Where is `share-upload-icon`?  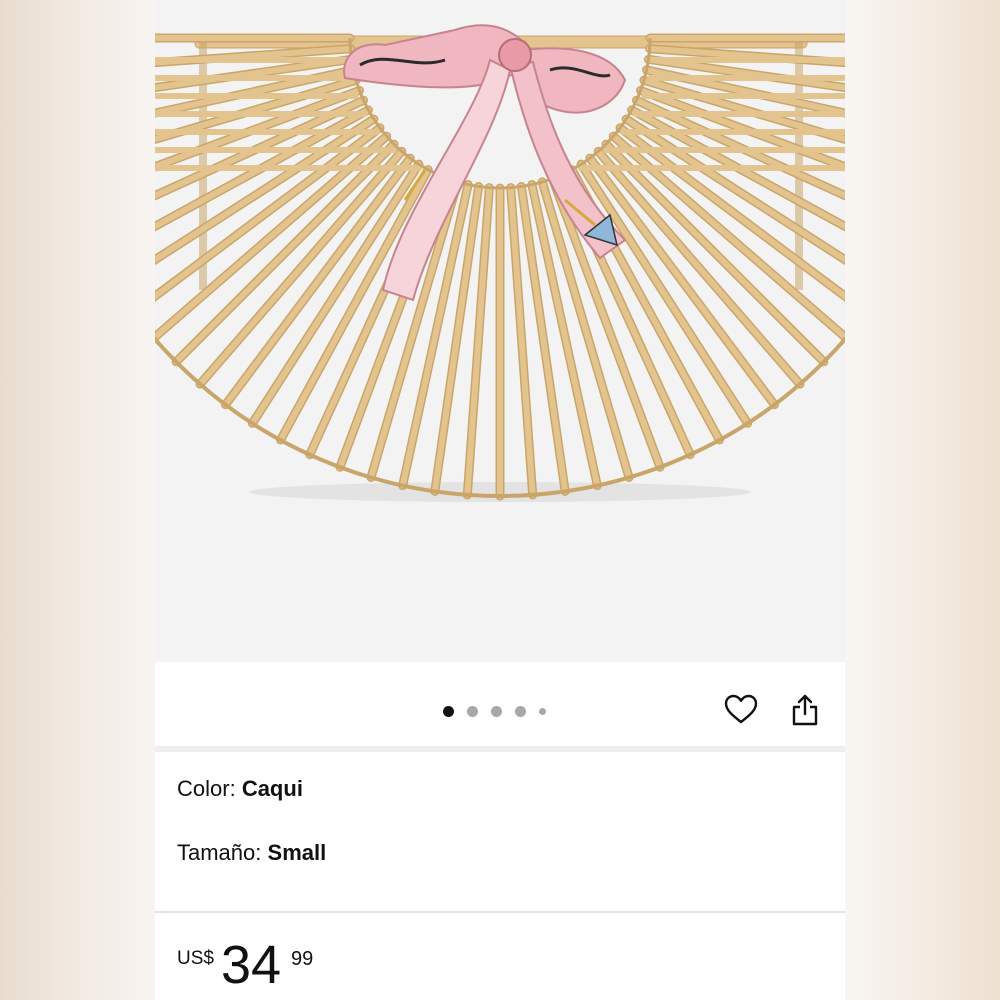
share-upload-icon is located at coordinates (805, 710).